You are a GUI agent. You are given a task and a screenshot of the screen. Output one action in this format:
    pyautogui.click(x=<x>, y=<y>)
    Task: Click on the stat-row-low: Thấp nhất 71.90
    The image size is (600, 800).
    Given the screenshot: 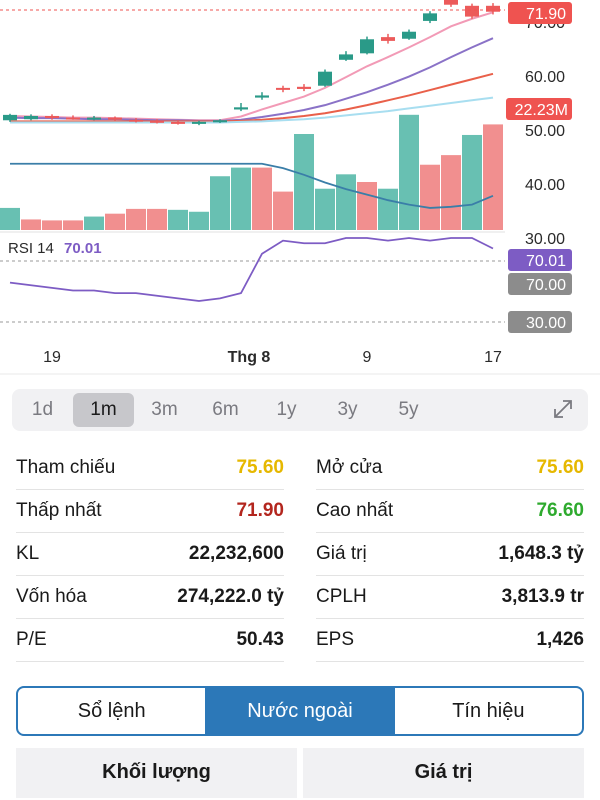 What is the action you would take?
    pyautogui.click(x=150, y=511)
    